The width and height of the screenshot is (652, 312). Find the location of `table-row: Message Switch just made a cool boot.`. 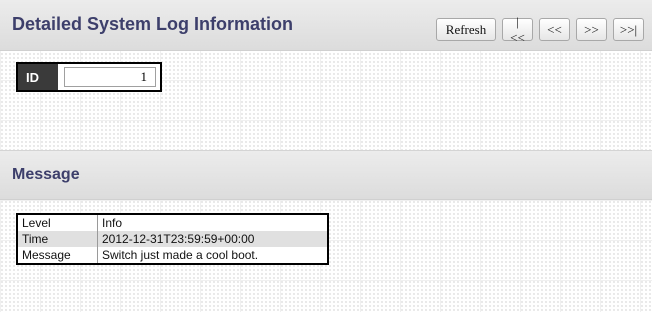

table-row: Message Switch just made a cool boot. is located at coordinates (172, 255).